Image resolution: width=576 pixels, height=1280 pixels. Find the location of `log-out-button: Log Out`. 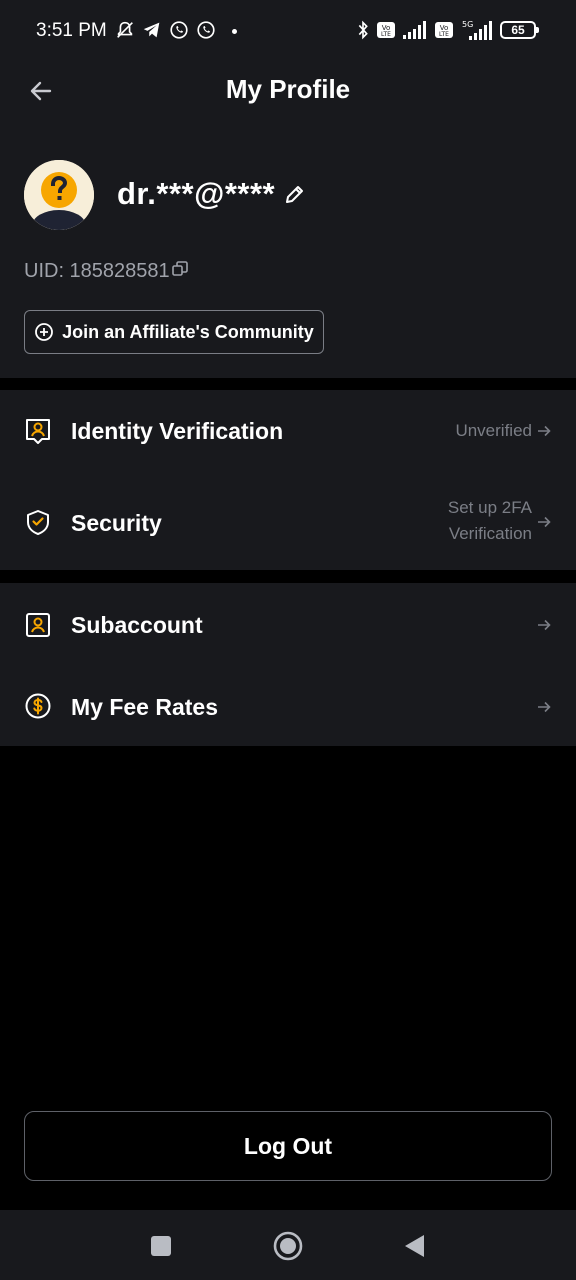

log-out-button: Log Out is located at coordinates (288, 1146).